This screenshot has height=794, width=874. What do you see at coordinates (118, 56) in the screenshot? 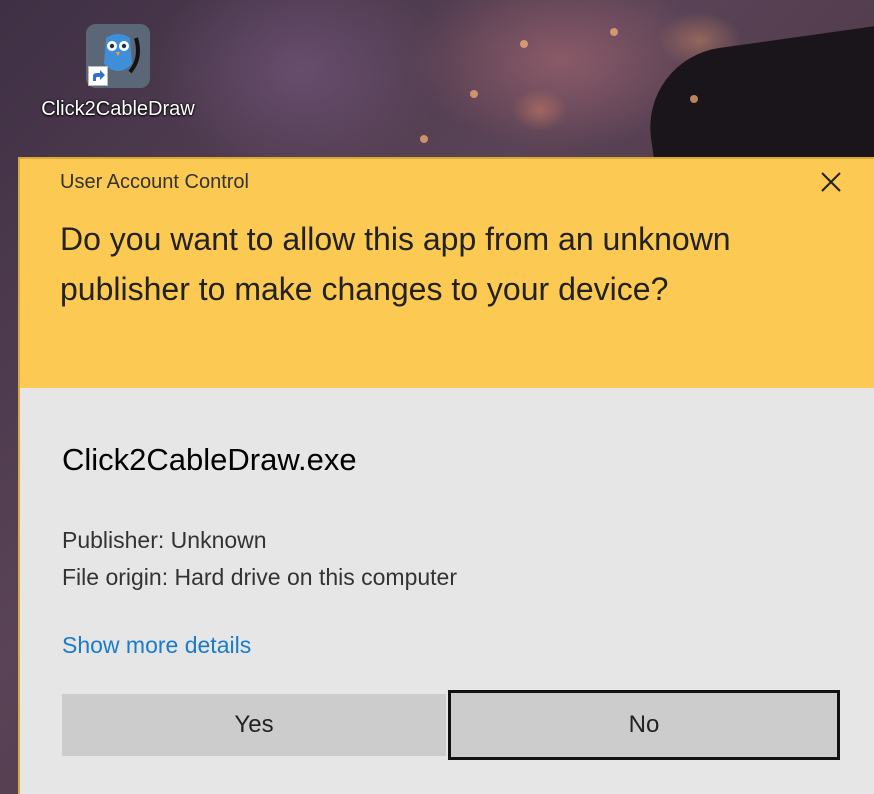
I see `owl-app-icon` at bounding box center [118, 56].